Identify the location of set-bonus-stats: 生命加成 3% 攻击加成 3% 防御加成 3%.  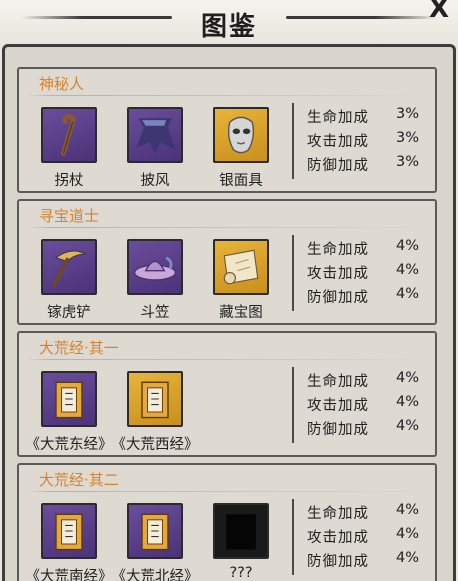
(369, 140).